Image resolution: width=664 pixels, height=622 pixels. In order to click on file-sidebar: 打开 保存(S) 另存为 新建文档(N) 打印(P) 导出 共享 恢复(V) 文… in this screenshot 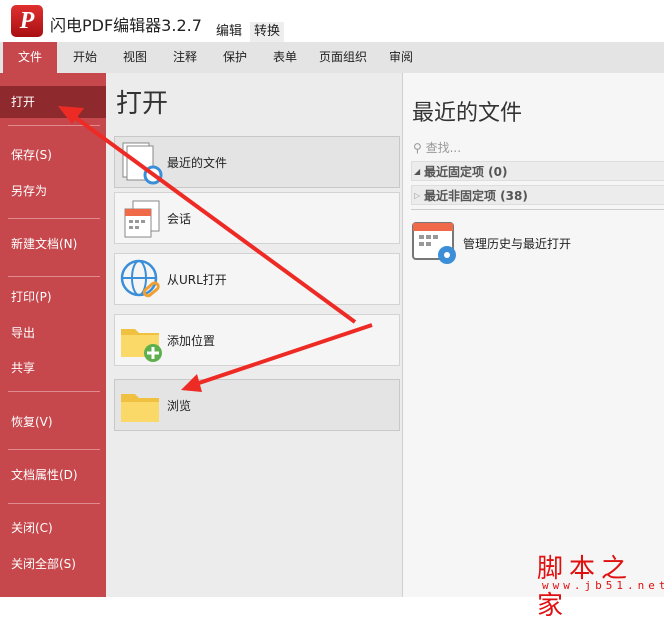, I will do `click(53, 335)`.